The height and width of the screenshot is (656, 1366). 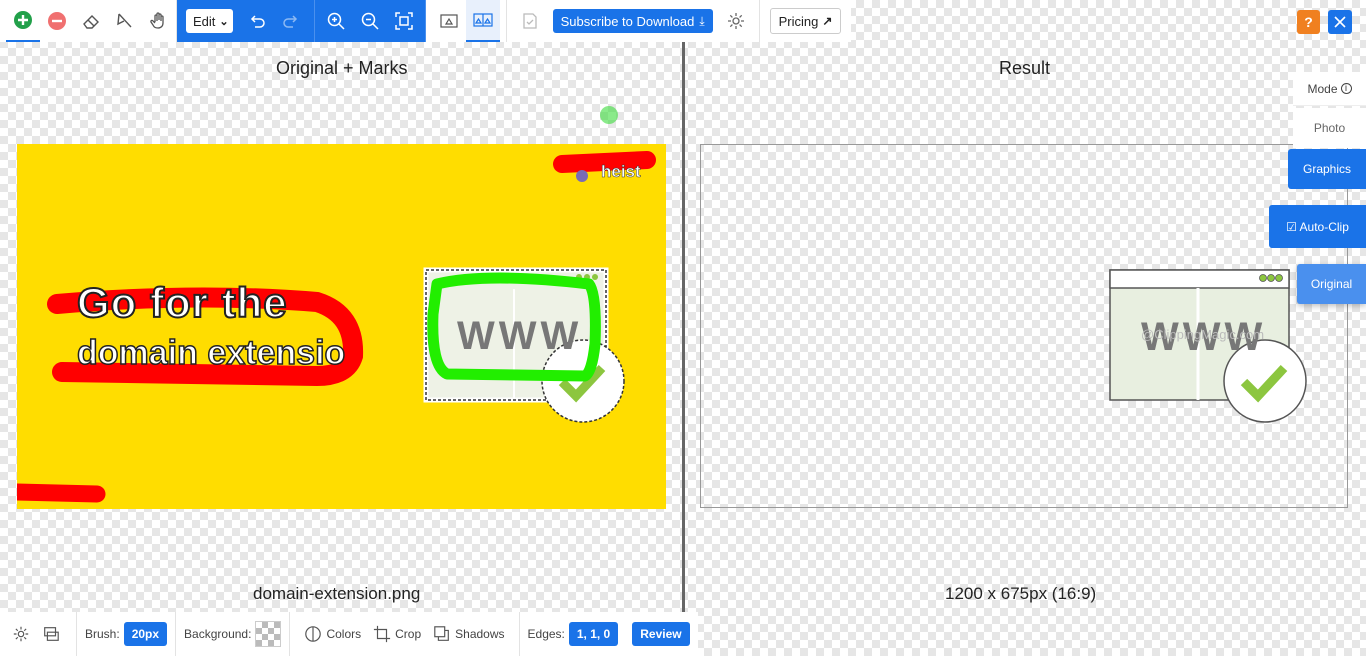 I want to click on remove-brush-button, so click(x=57, y=21).